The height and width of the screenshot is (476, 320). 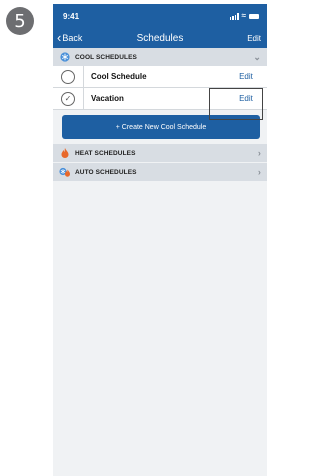 What do you see at coordinates (65, 57) in the screenshot?
I see `snowflake-icon` at bounding box center [65, 57].